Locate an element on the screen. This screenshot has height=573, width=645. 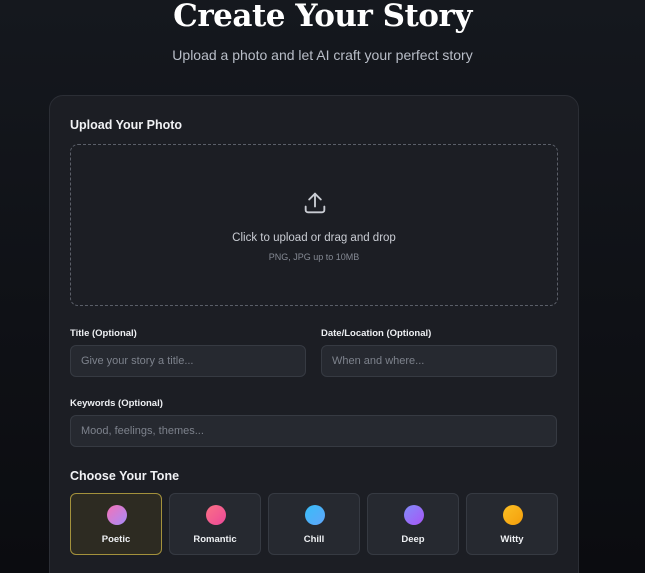
tone-option-chill: Chill is located at coordinates (314, 524).